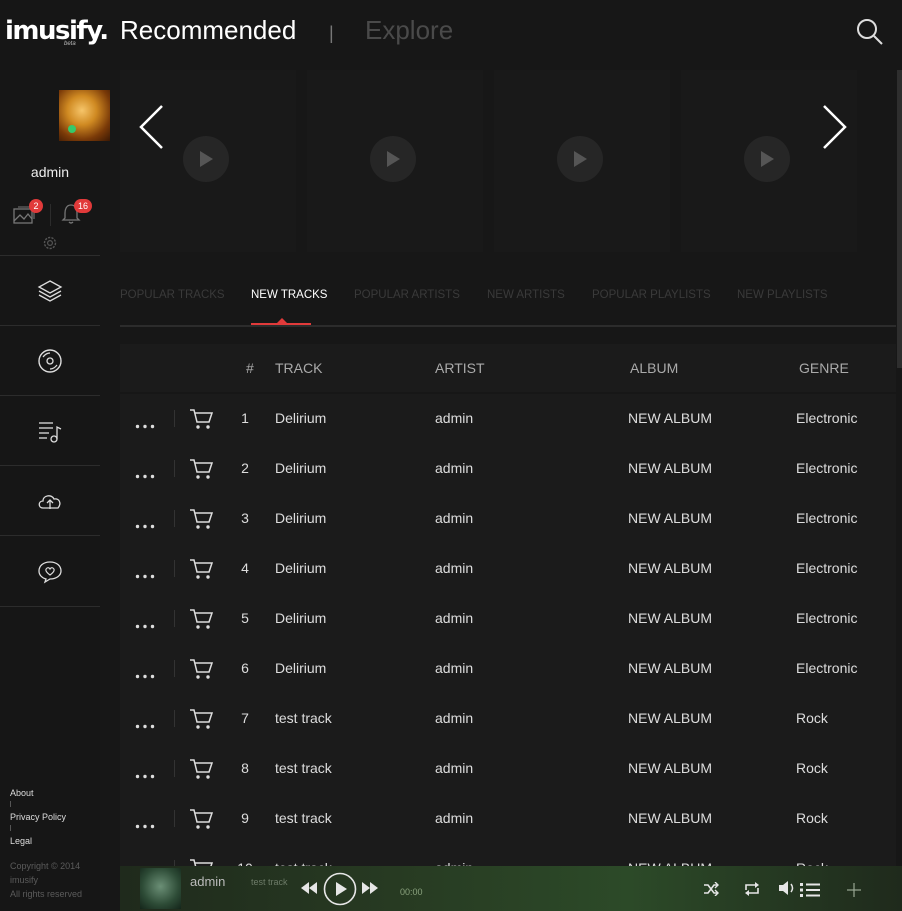  I want to click on header-track: TRACK, so click(298, 368).